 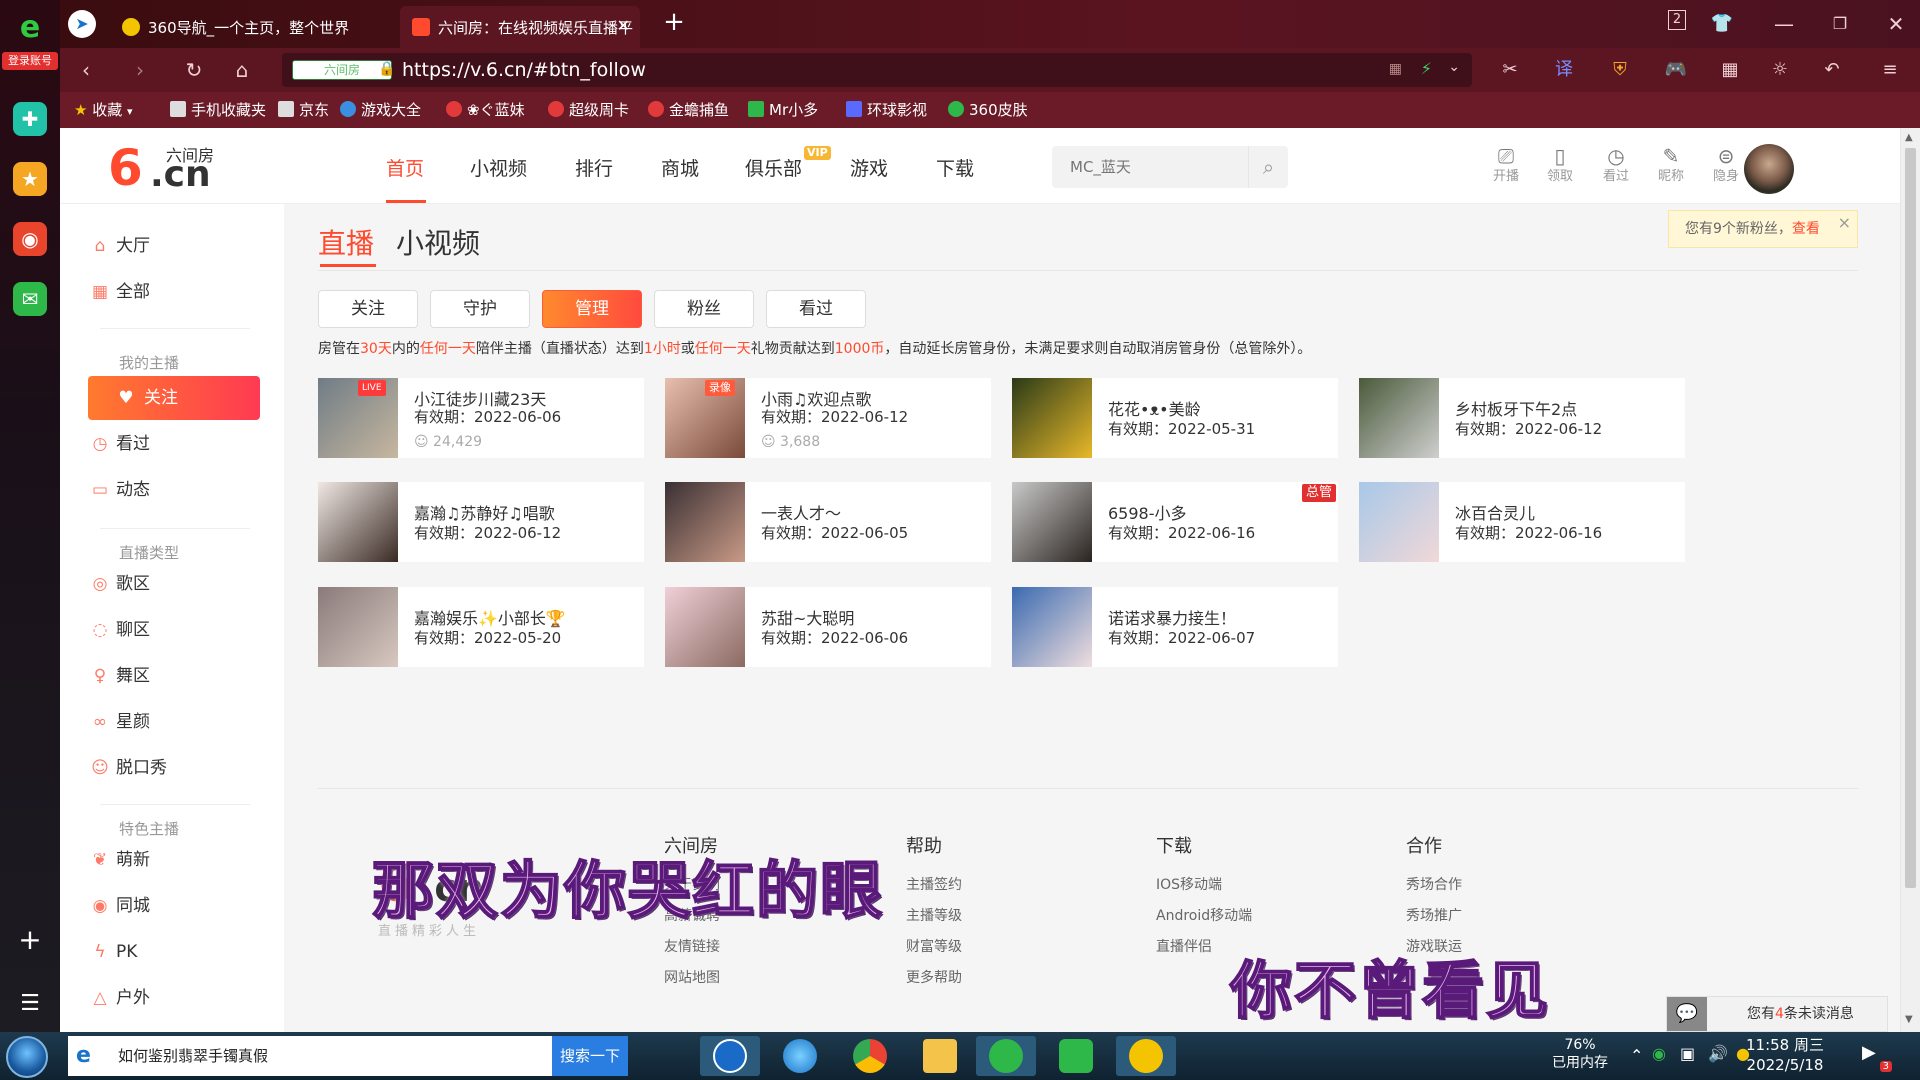 What do you see at coordinates (481, 418) in the screenshot?
I see `anchor-card: 小江徒步川藏23天 有效期：2022-06-06 ☺ 24,429 LIVE` at bounding box center [481, 418].